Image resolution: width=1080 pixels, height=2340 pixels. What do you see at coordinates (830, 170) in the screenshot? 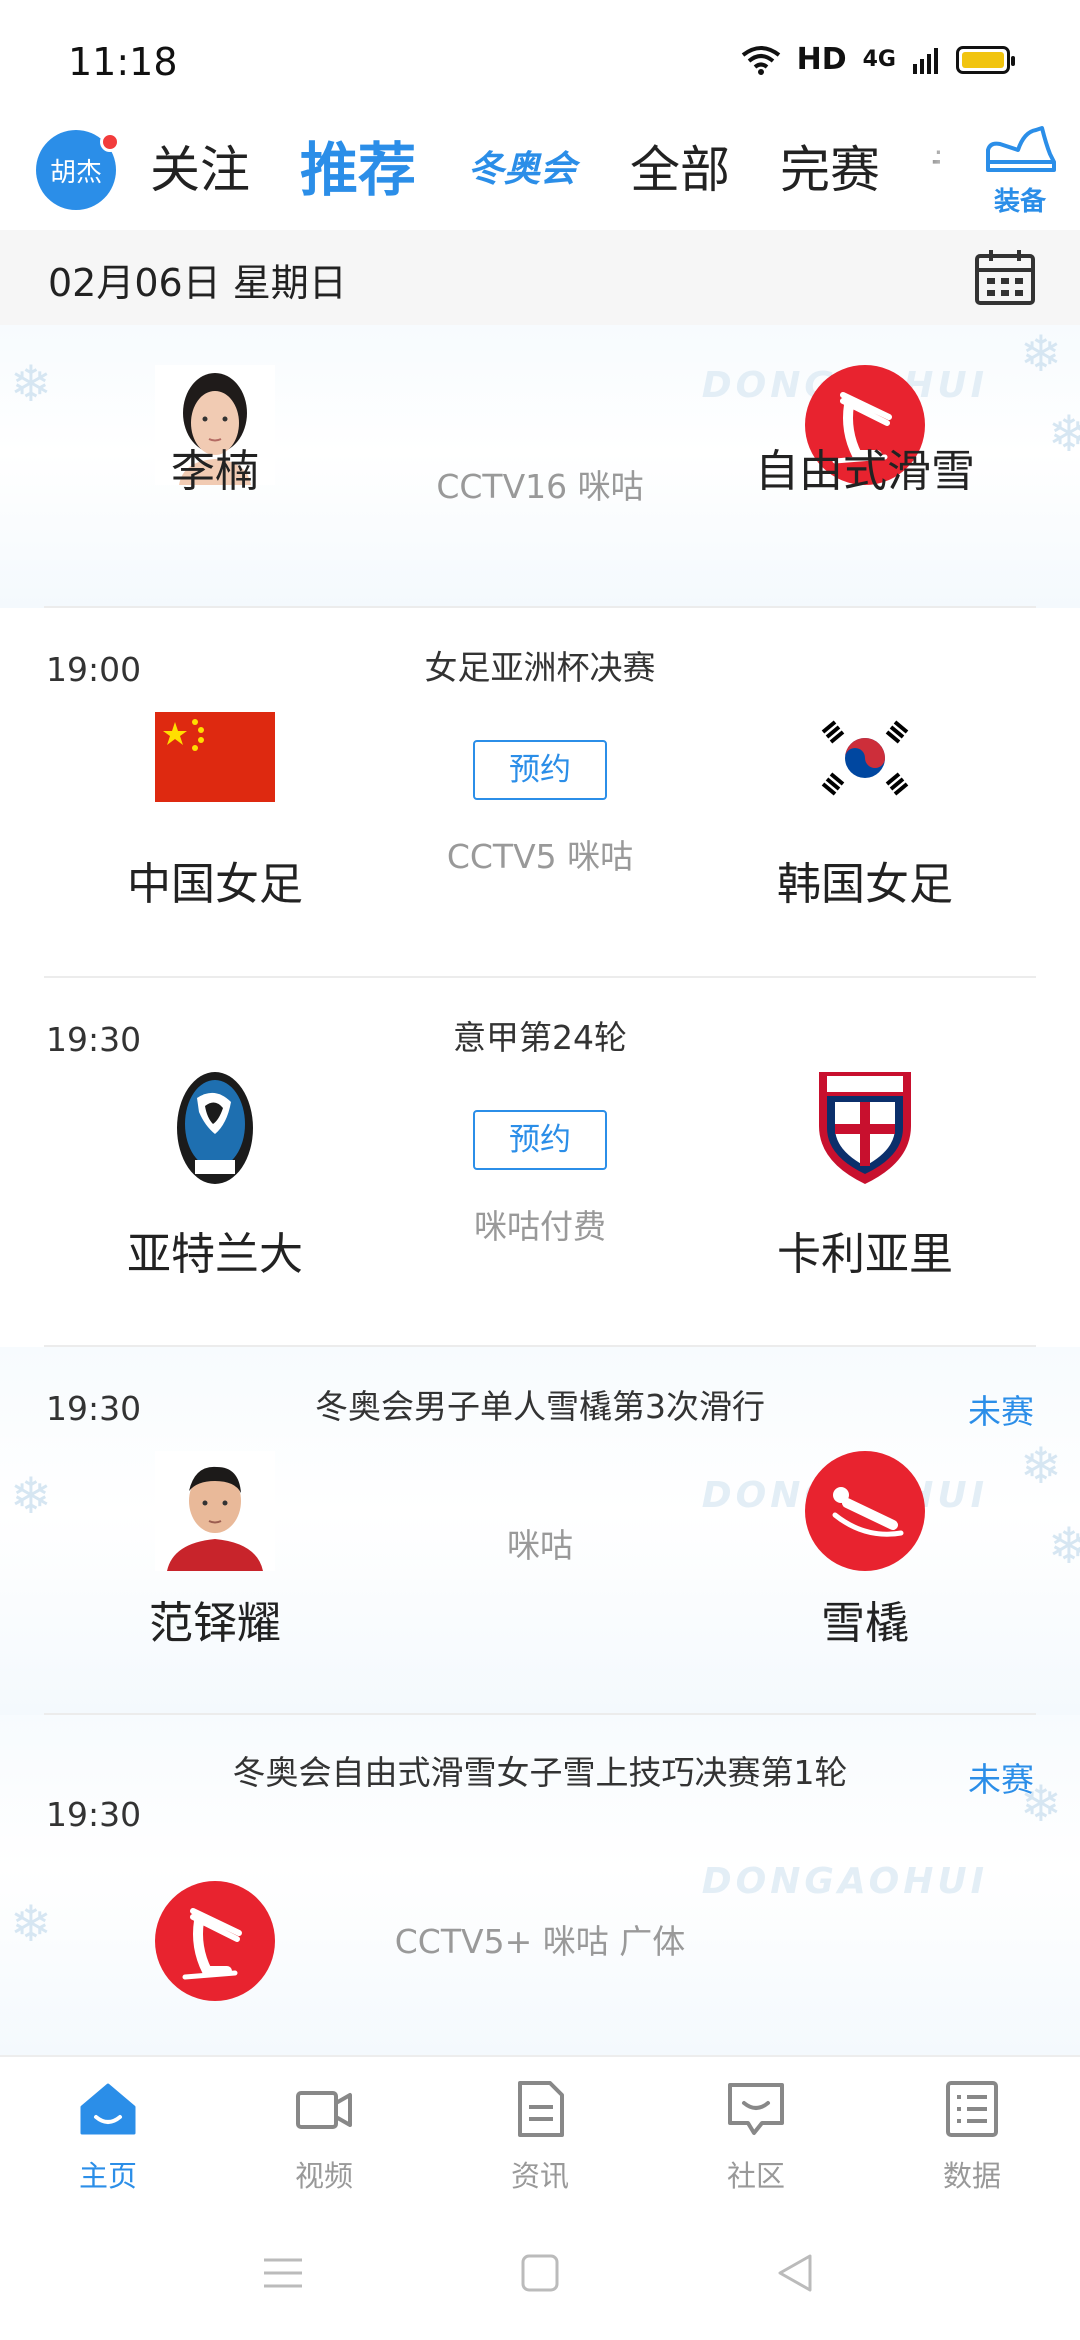
I see `tab-finished: 完赛` at bounding box center [830, 170].